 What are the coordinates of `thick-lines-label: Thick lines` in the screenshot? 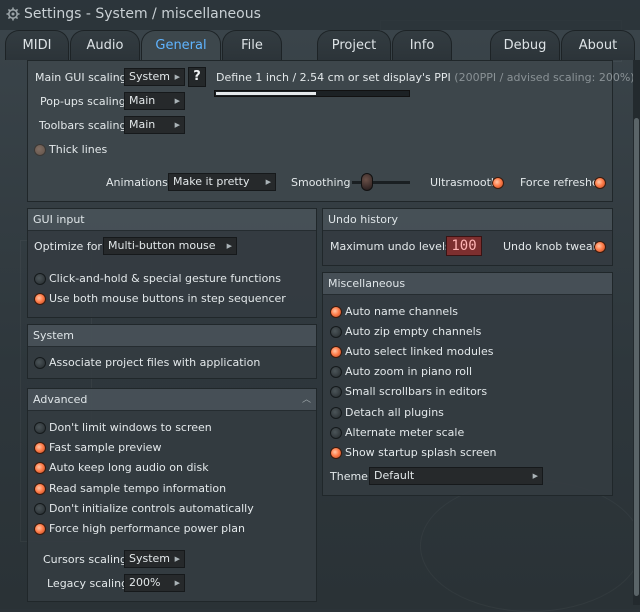 It's located at (78, 149).